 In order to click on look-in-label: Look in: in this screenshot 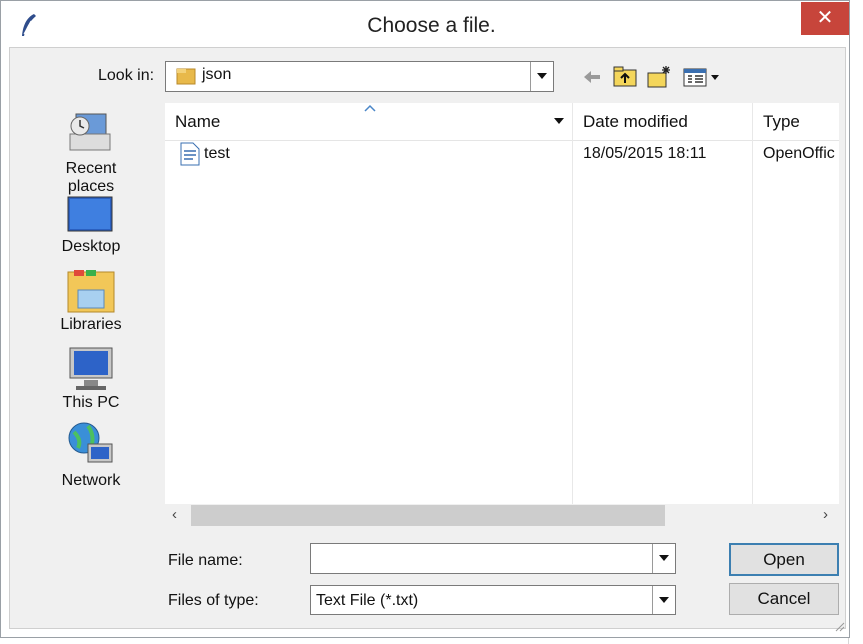, I will do `click(126, 75)`.